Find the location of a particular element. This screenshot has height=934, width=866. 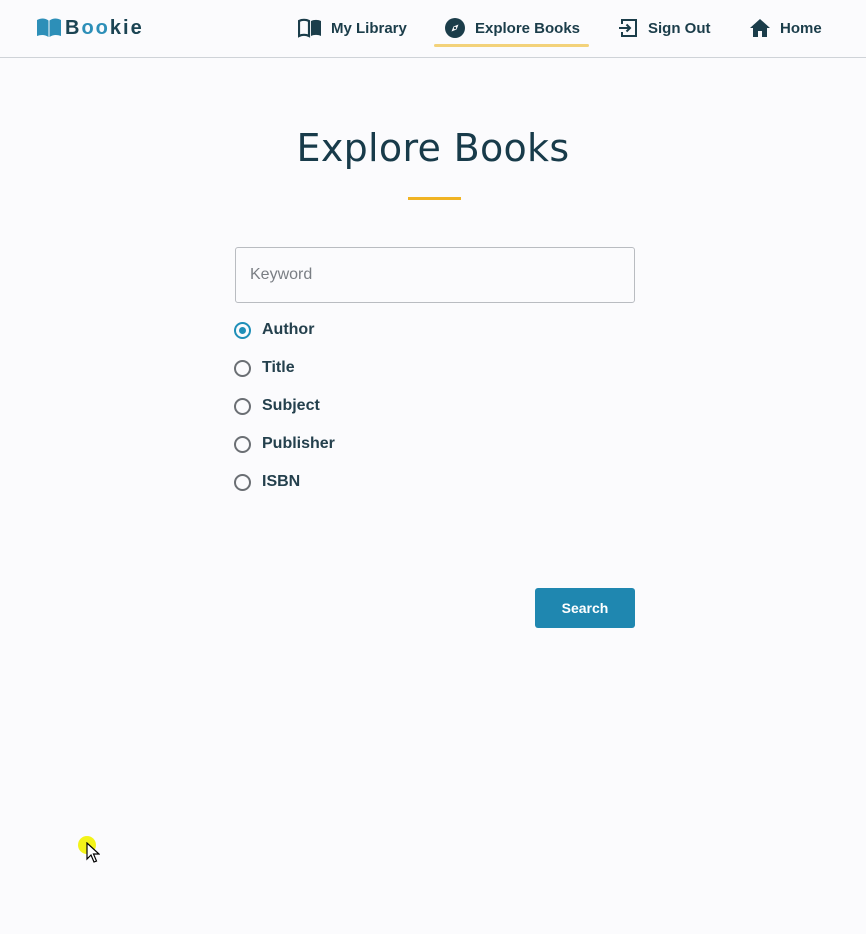

radio-title: Title is located at coordinates (264, 368).